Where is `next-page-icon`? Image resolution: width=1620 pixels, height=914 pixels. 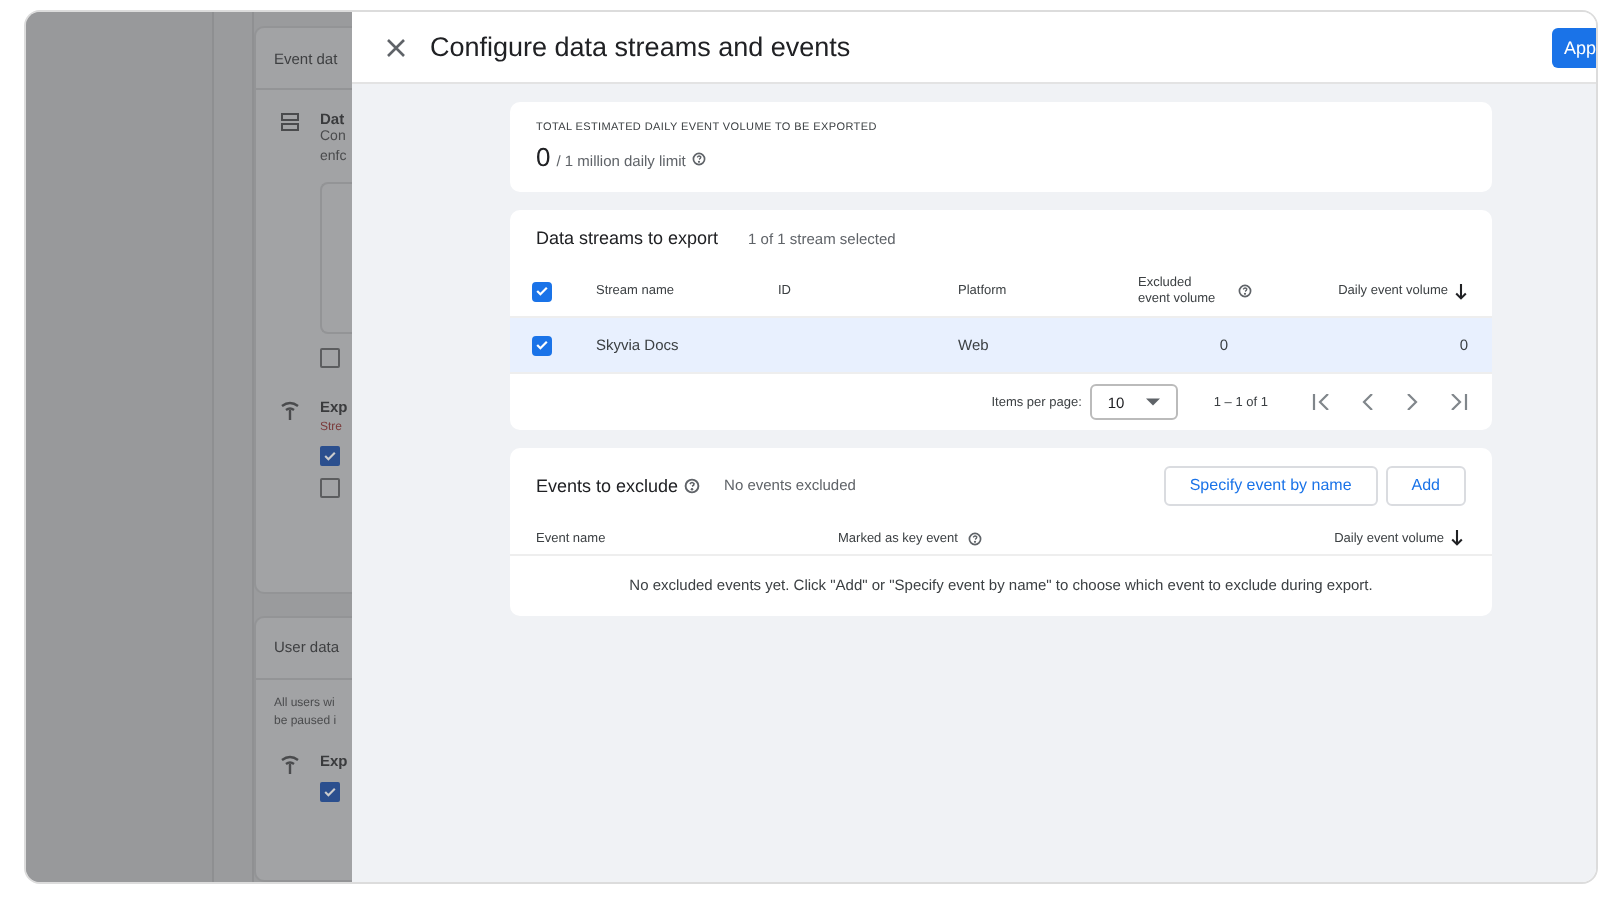
next-page-icon is located at coordinates (1412, 402).